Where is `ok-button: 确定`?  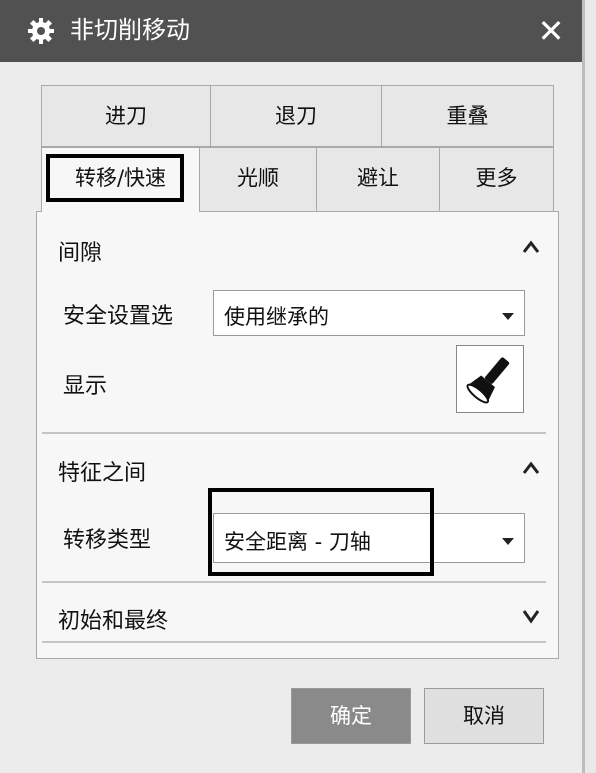
ok-button: 确定 is located at coordinates (351, 716).